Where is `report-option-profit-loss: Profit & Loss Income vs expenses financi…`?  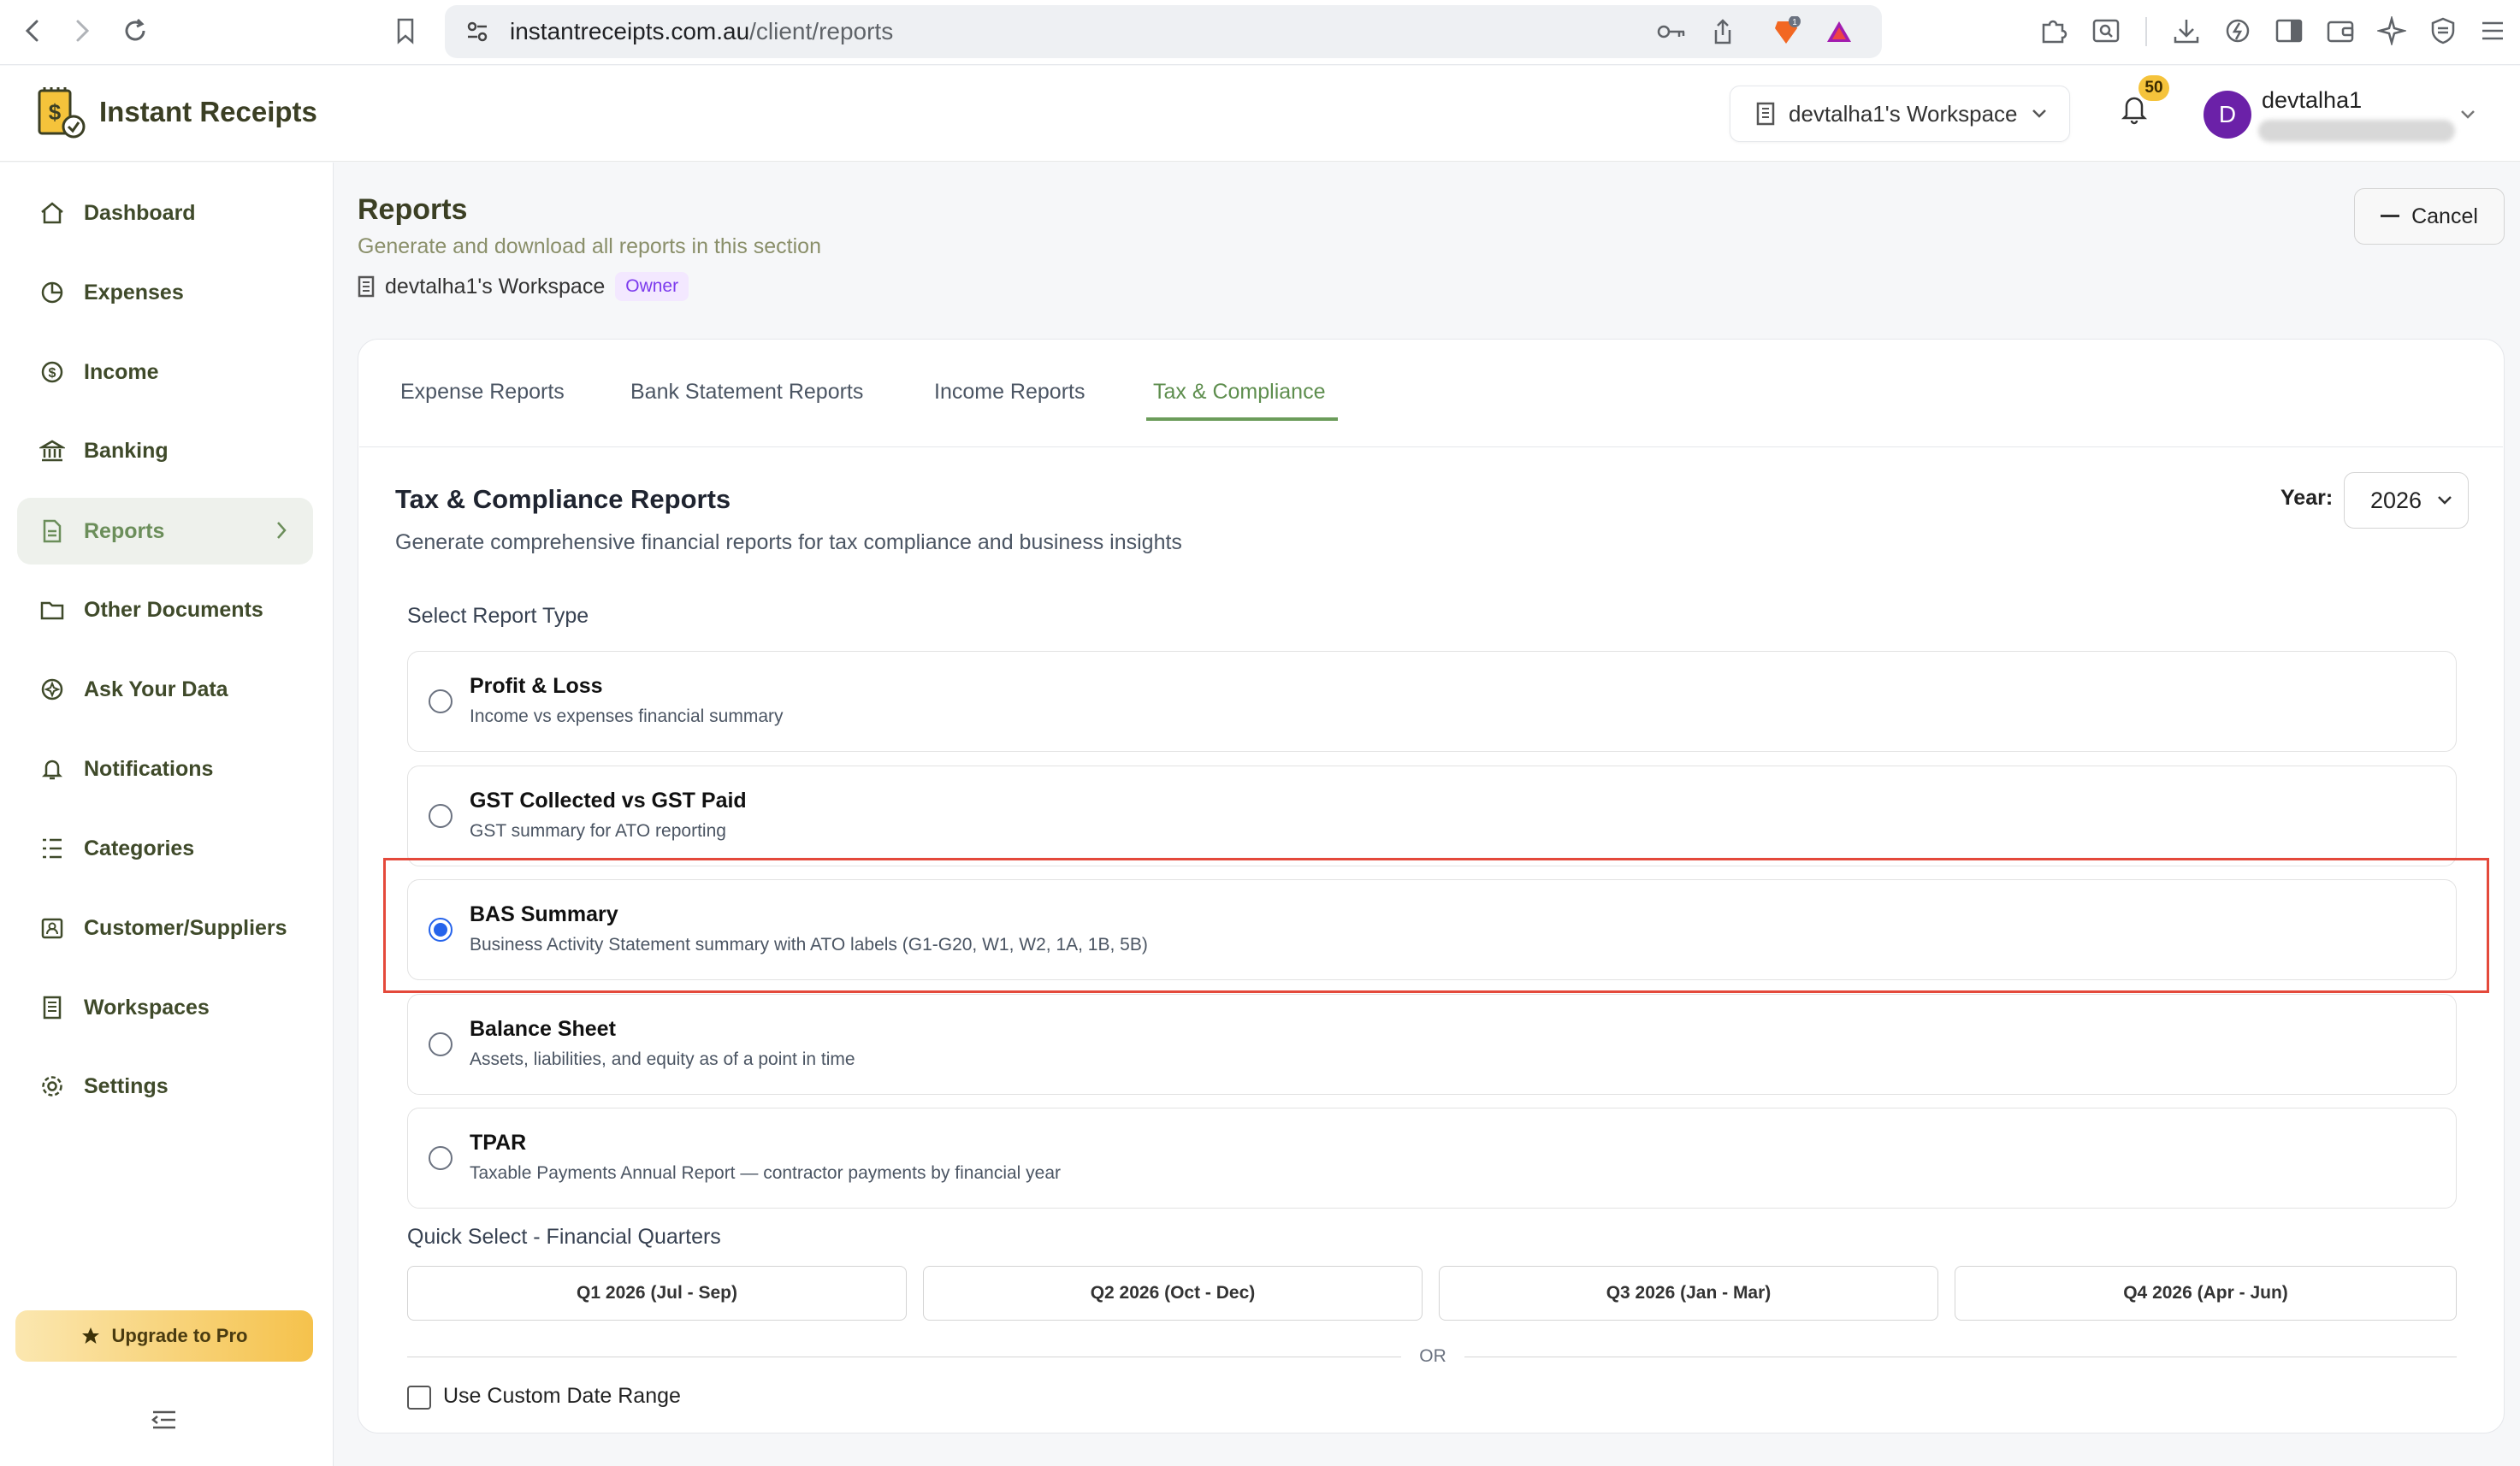 report-option-profit-loss: Profit & Loss Income vs expenses financi… is located at coordinates (1432, 701).